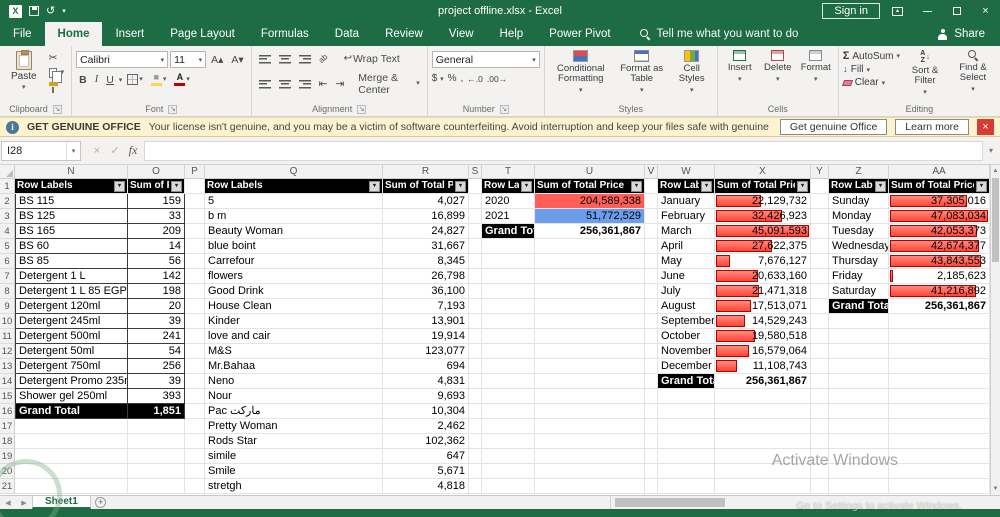 Image resolution: width=1000 pixels, height=517 pixels. What do you see at coordinates (475, 276) in the screenshot?
I see `cell-S7` at bounding box center [475, 276].